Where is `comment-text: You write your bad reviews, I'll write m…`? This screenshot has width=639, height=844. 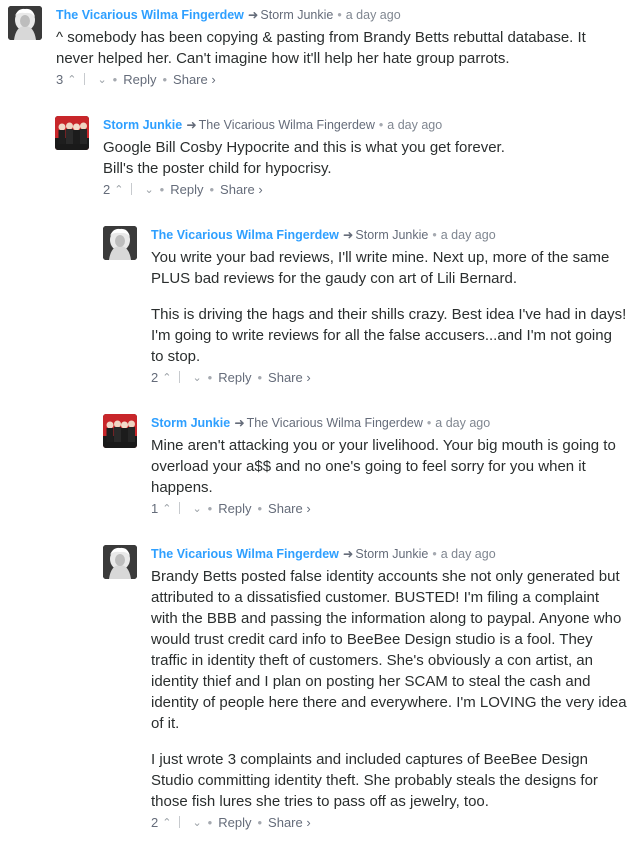 comment-text: You write your bad reviews, I'll write m… is located at coordinates (389, 307).